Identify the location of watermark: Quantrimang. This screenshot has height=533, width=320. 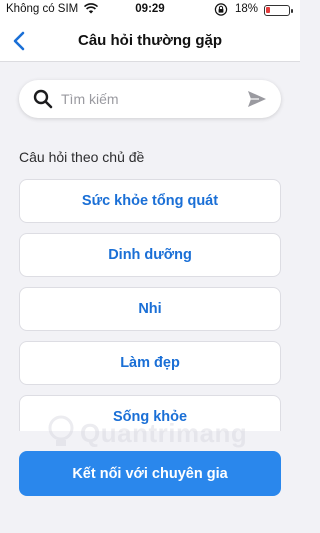
(151, 433).